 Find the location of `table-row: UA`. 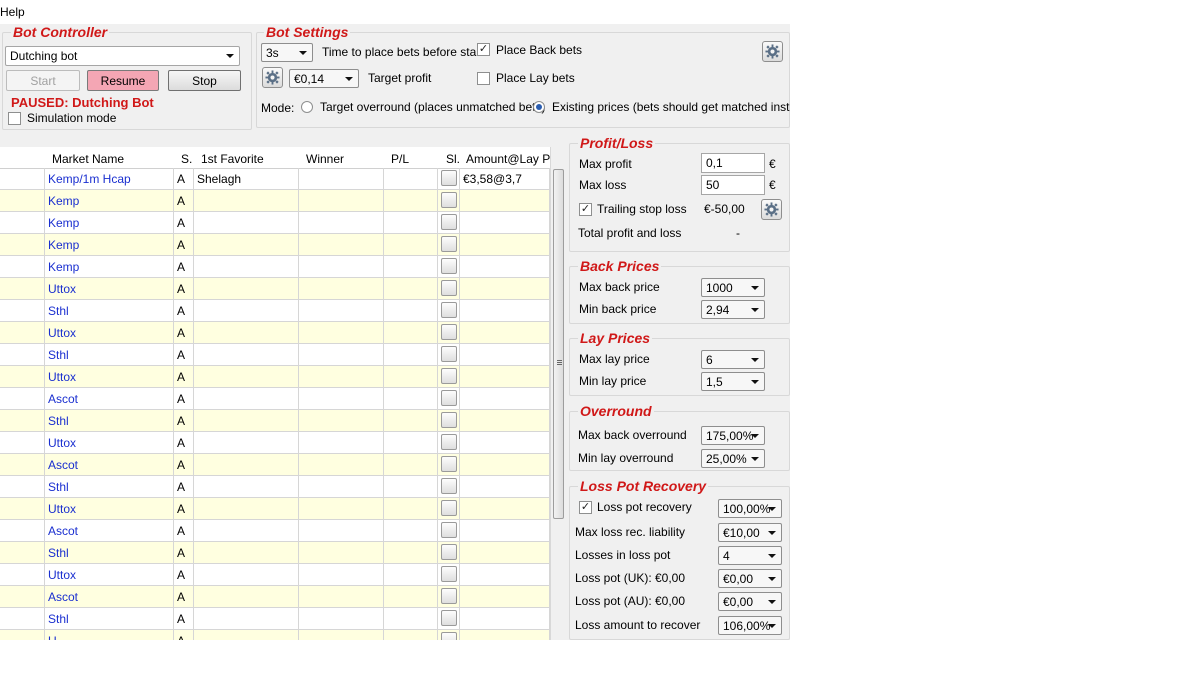

table-row: UA is located at coordinates (275, 635).